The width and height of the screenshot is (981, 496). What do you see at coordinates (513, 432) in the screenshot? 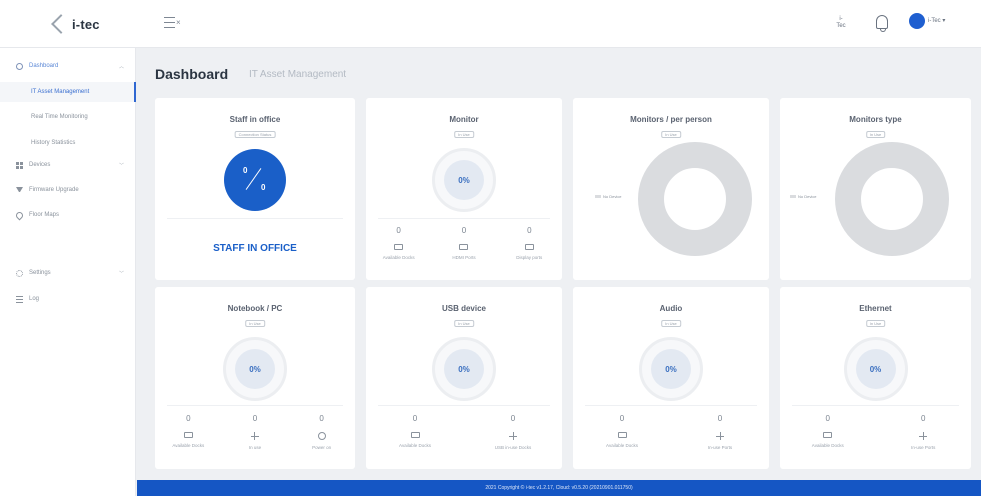
I see `stat-usb-in-use-docks: 0 USB in-use Docks` at bounding box center [513, 432].